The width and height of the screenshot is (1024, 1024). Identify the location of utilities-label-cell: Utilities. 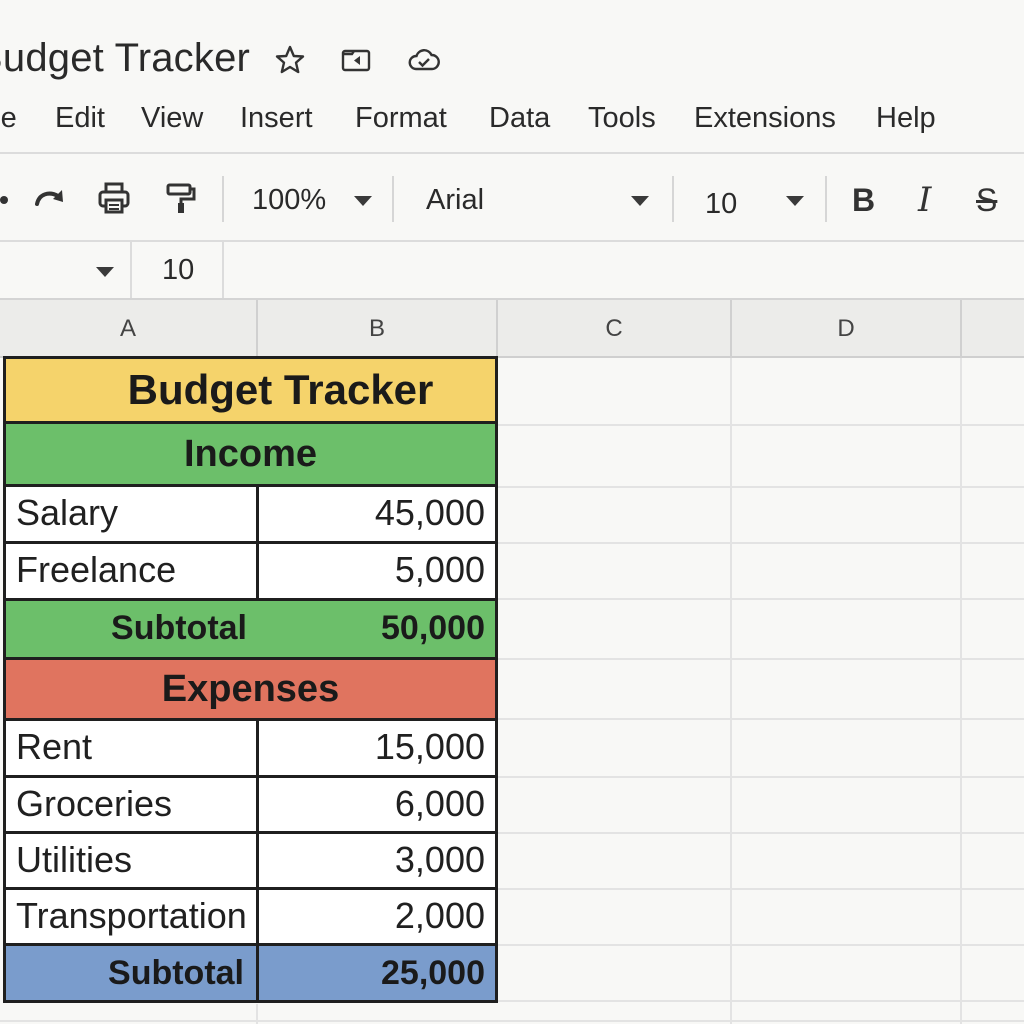
(131, 860).